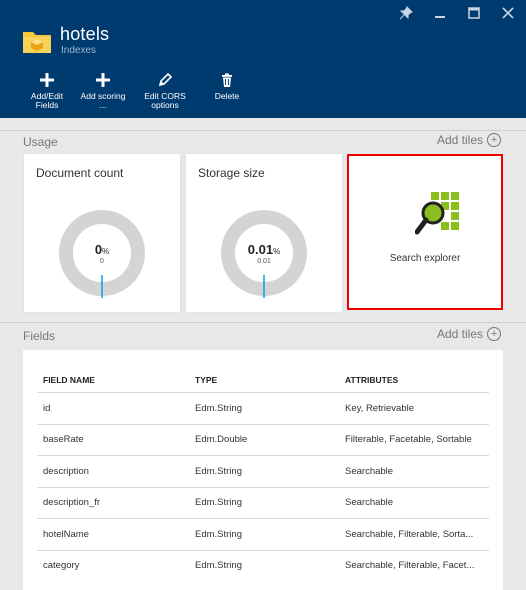 The image size is (526, 590). I want to click on storage-size-unit: %, so click(277, 251).